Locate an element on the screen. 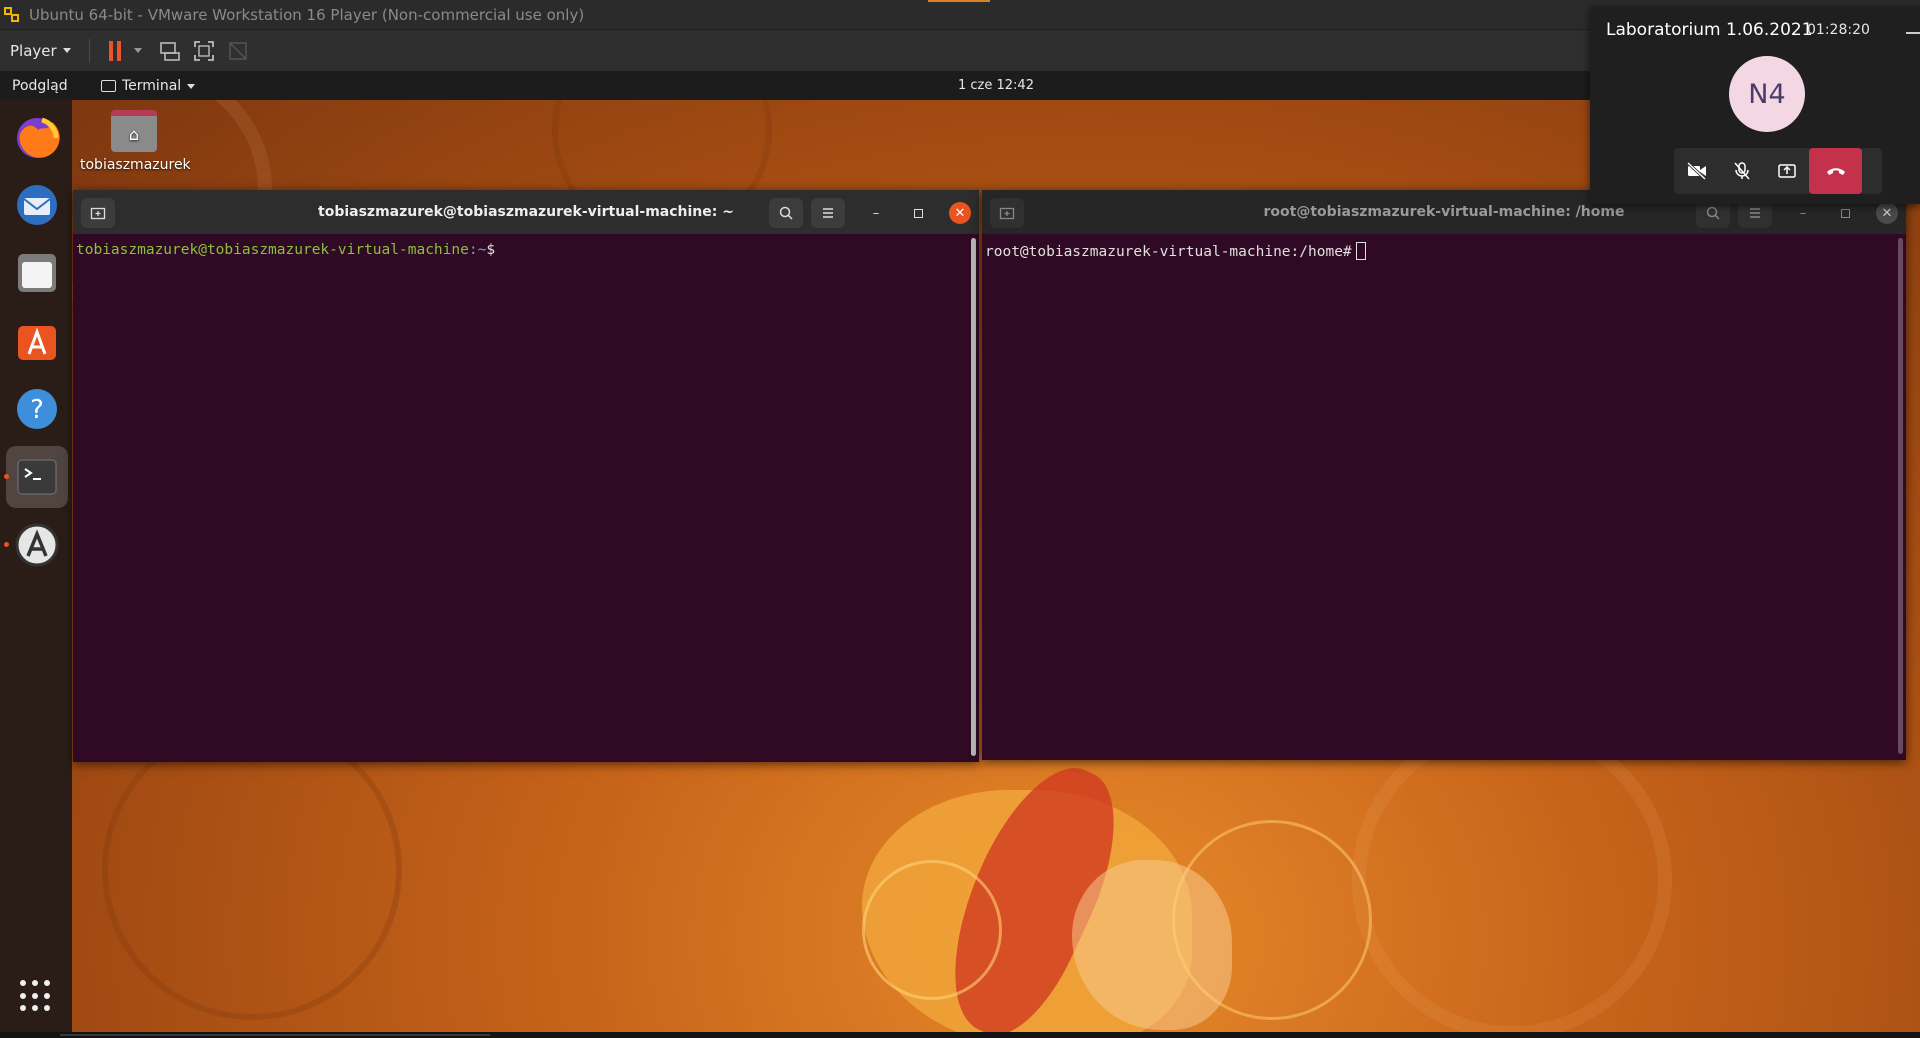  terminal-icon is located at coordinates (37, 477).